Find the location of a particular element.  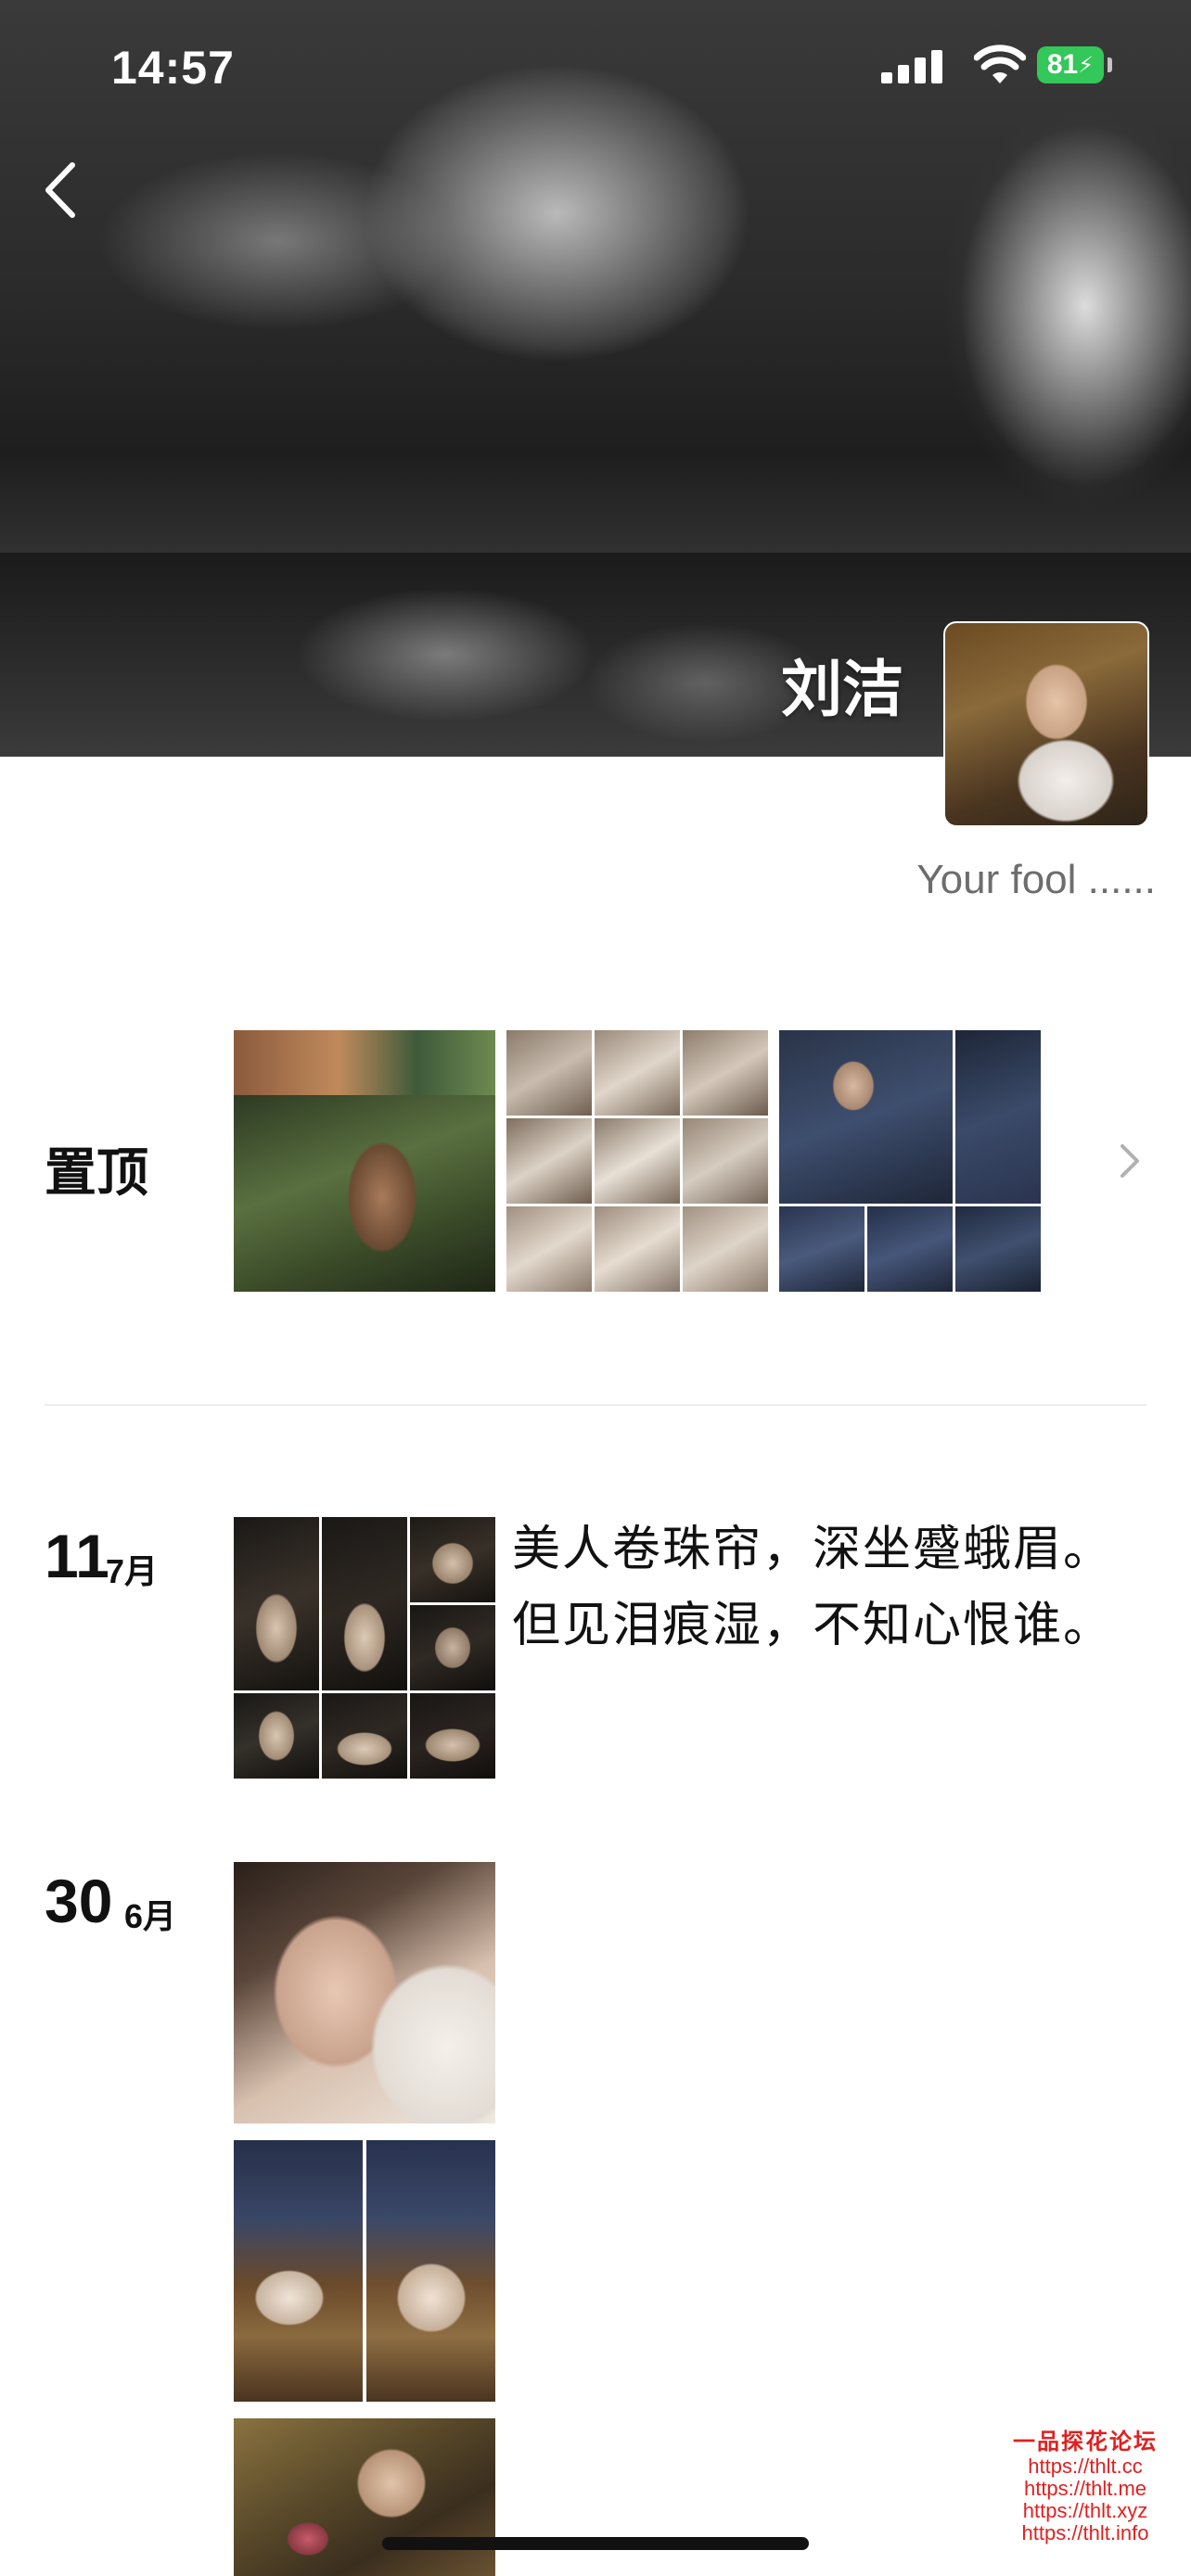

post-text: 美人卷珠帘，深坐蹙蛾眉。 但见泪痕湿，不知心恨谁。 is located at coordinates (827, 1587).